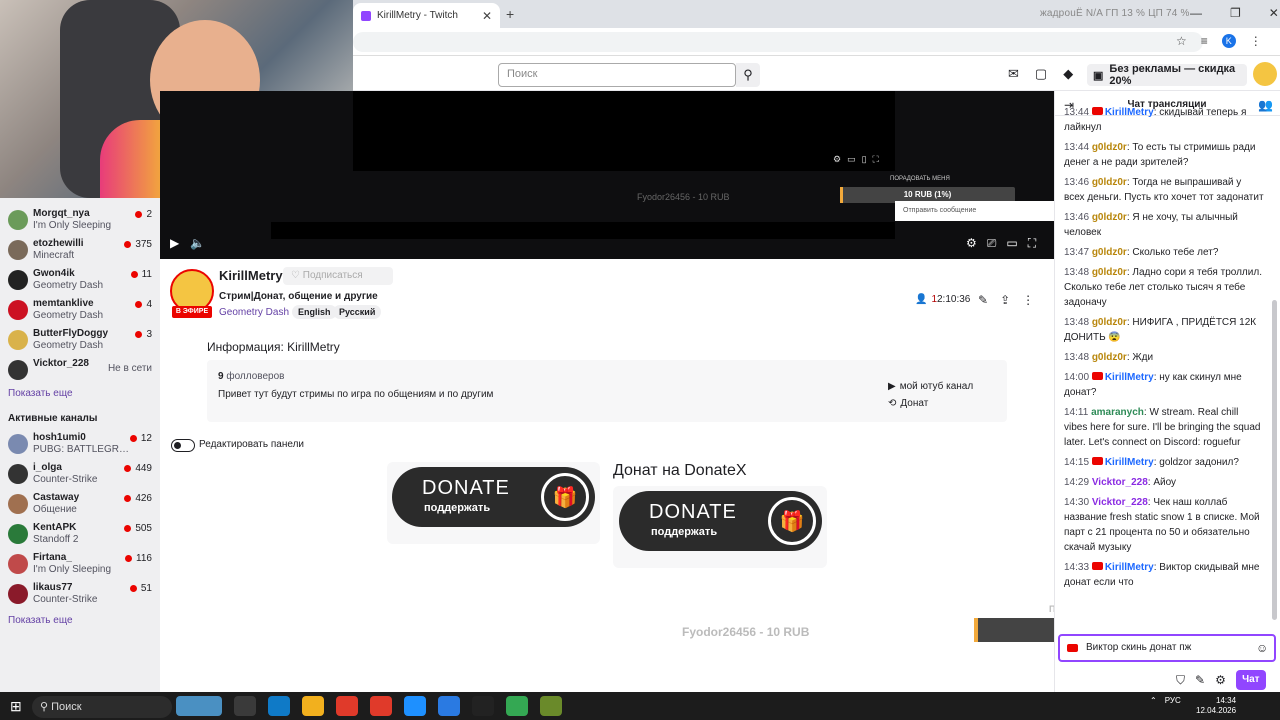 Image resolution: width=1280 pixels, height=720 pixels. What do you see at coordinates (338, 276) in the screenshot?
I see `follow-button: ♡ Подписаться` at bounding box center [338, 276].